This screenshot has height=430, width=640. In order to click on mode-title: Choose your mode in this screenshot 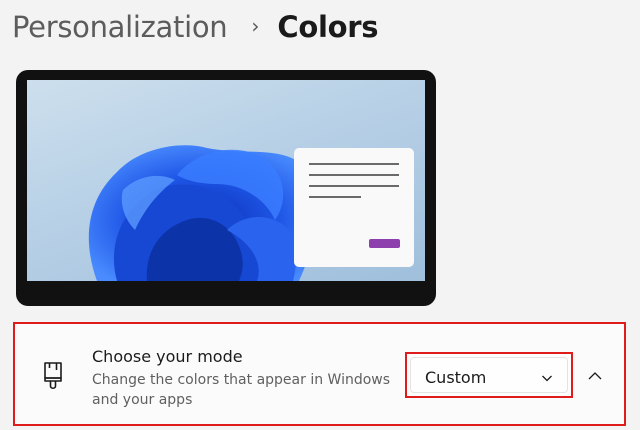, I will do `click(167, 356)`.